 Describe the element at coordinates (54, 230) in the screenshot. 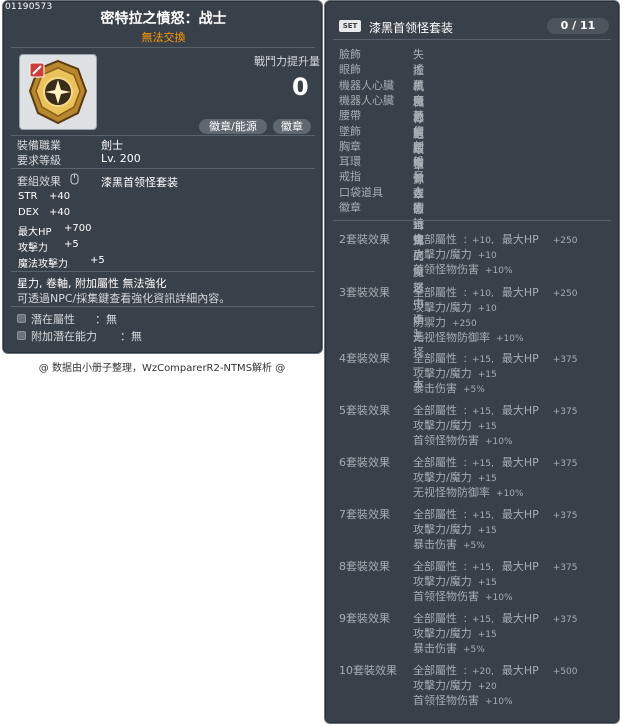

I see `stat-row: 最大HP +700` at that location.